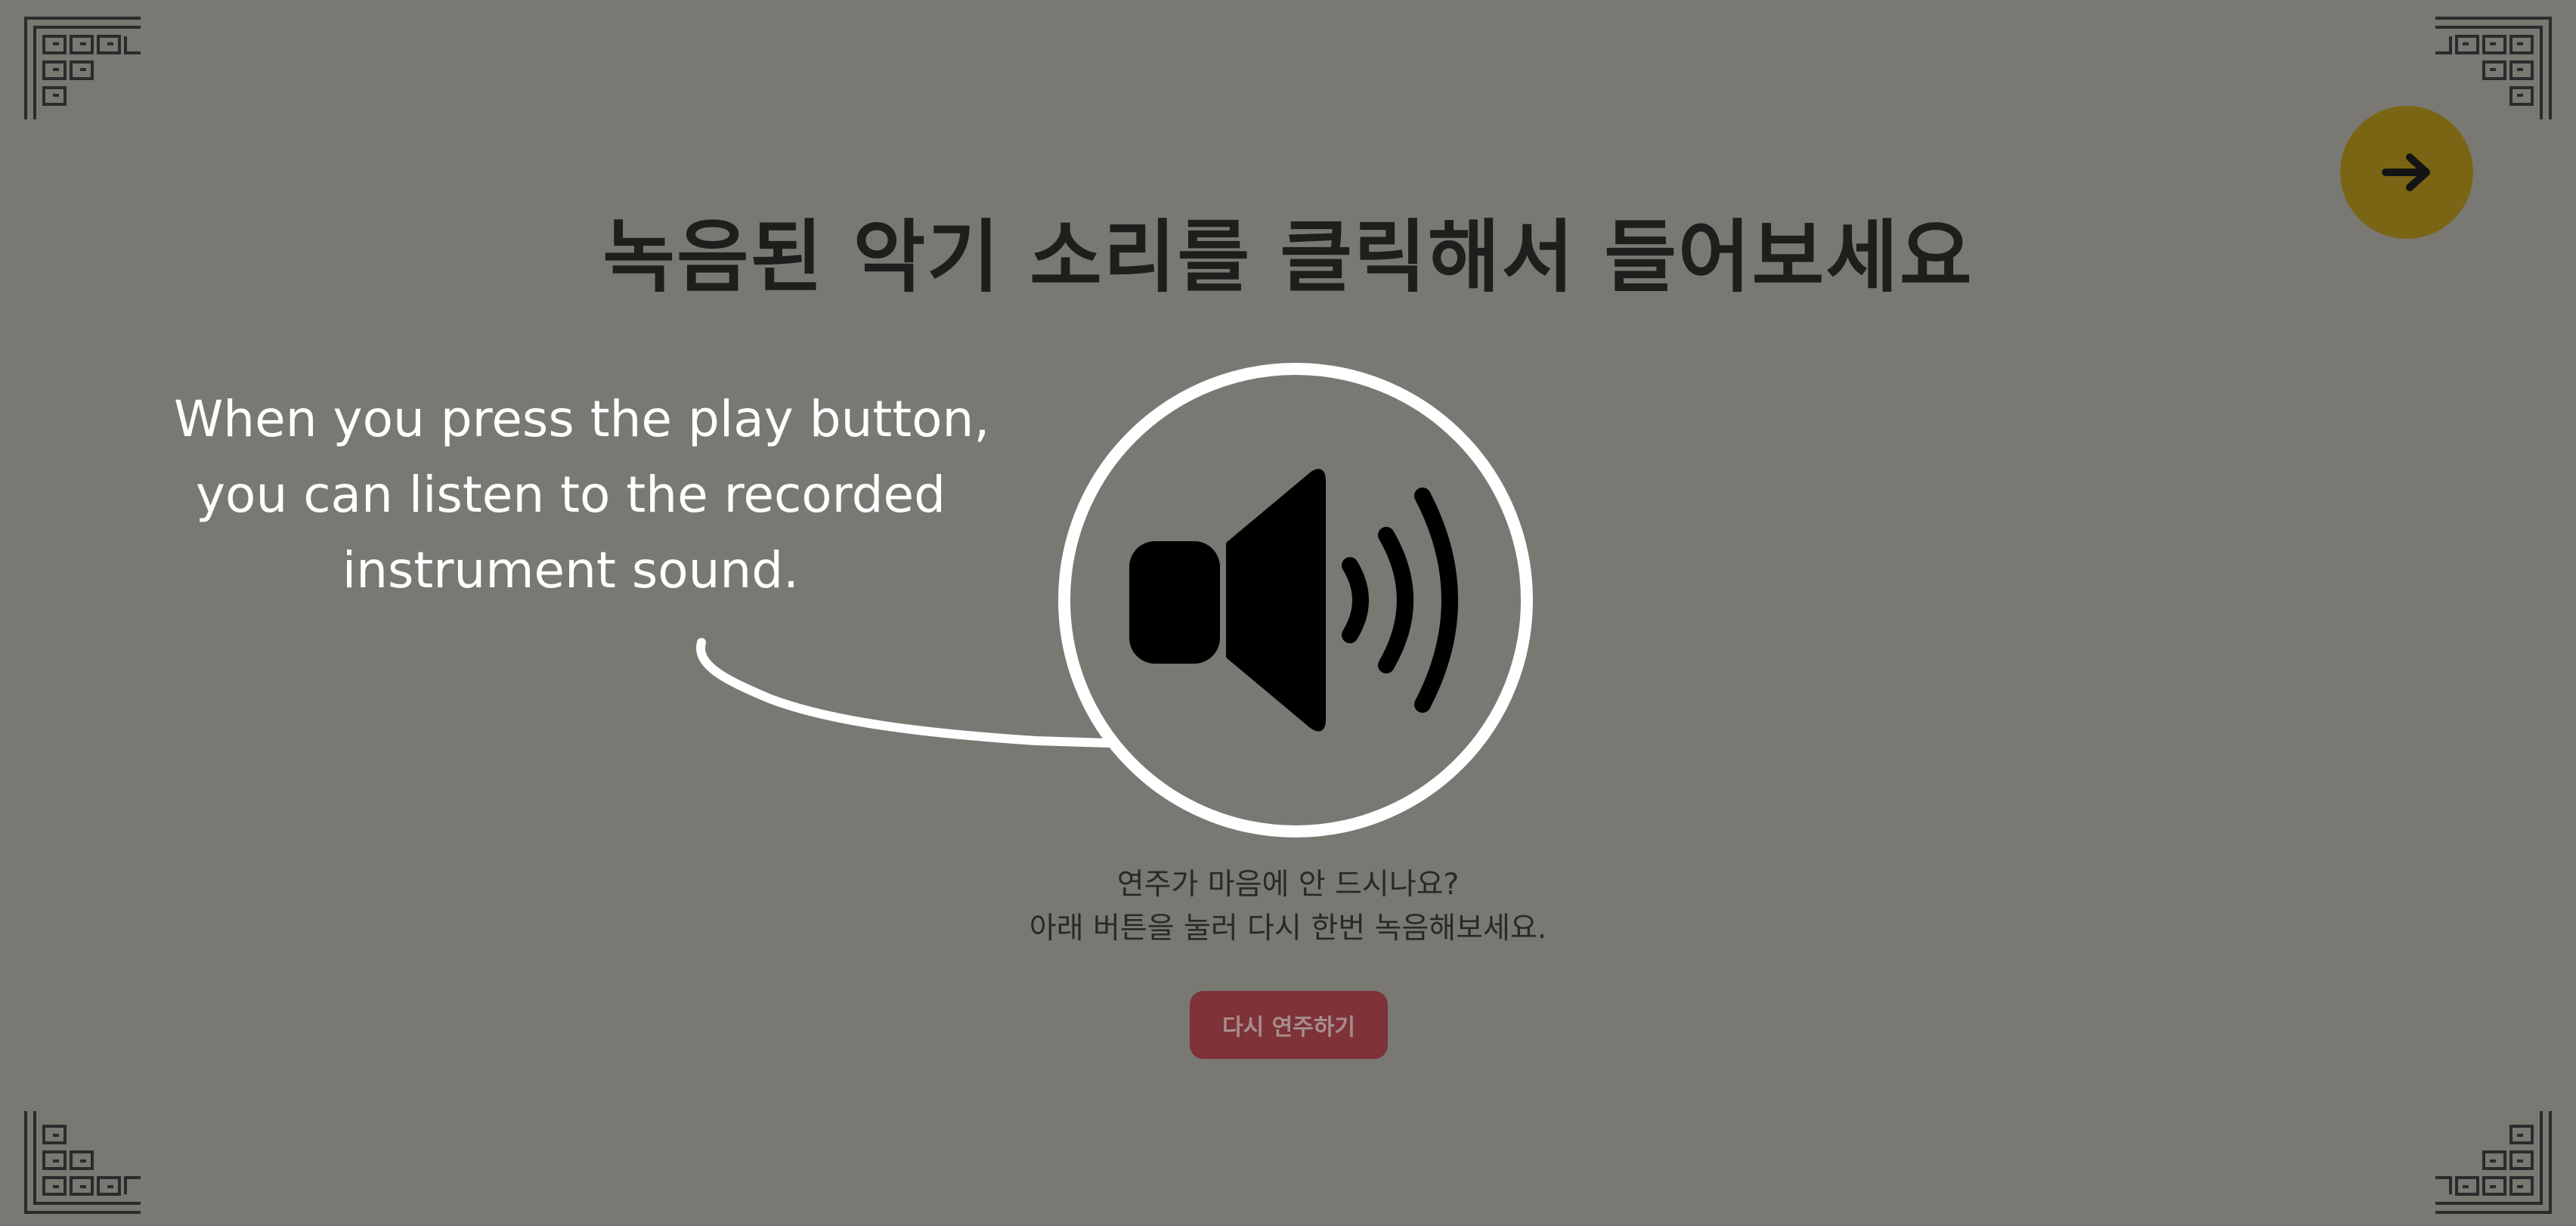 This screenshot has width=2576, height=1226. I want to click on replay-button: 다시 연주하기, so click(1289, 1025).